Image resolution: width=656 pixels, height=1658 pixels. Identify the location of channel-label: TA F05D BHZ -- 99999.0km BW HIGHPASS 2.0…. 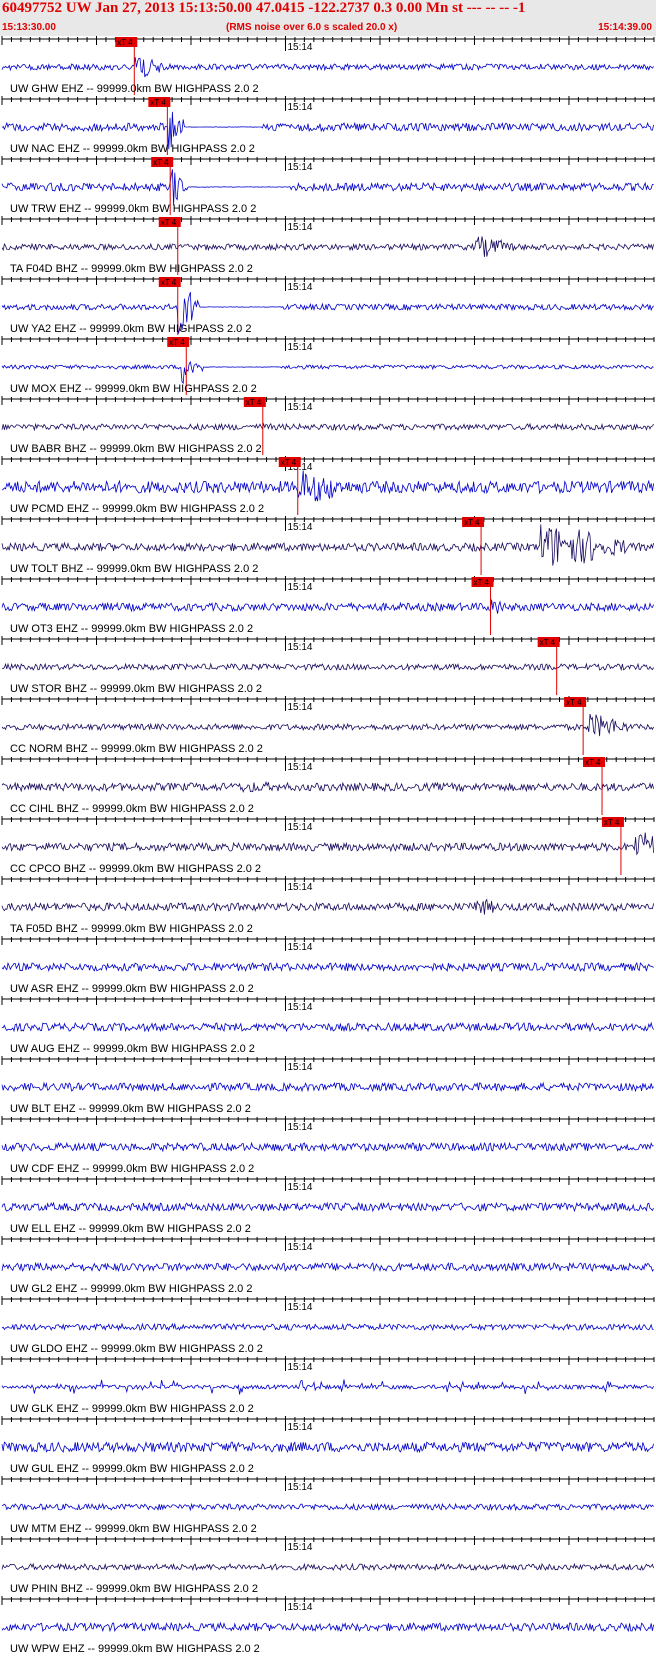
(131, 929).